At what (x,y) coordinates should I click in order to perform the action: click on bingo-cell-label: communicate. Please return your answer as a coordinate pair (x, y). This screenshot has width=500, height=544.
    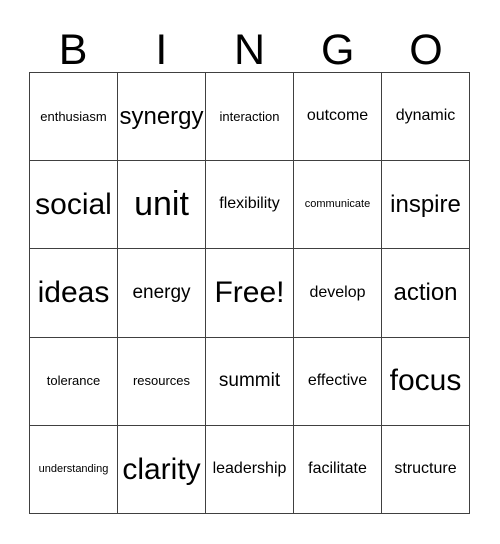
    Looking at the image, I should click on (337, 204).